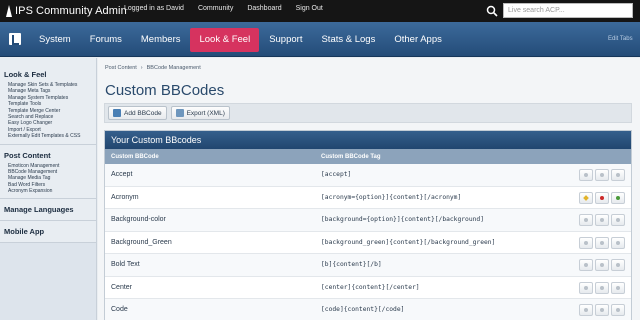 Image resolution: width=640 pixels, height=320 pixels. Describe the element at coordinates (81, 11) in the screenshot. I see `logo-title: Community Admin` at that location.